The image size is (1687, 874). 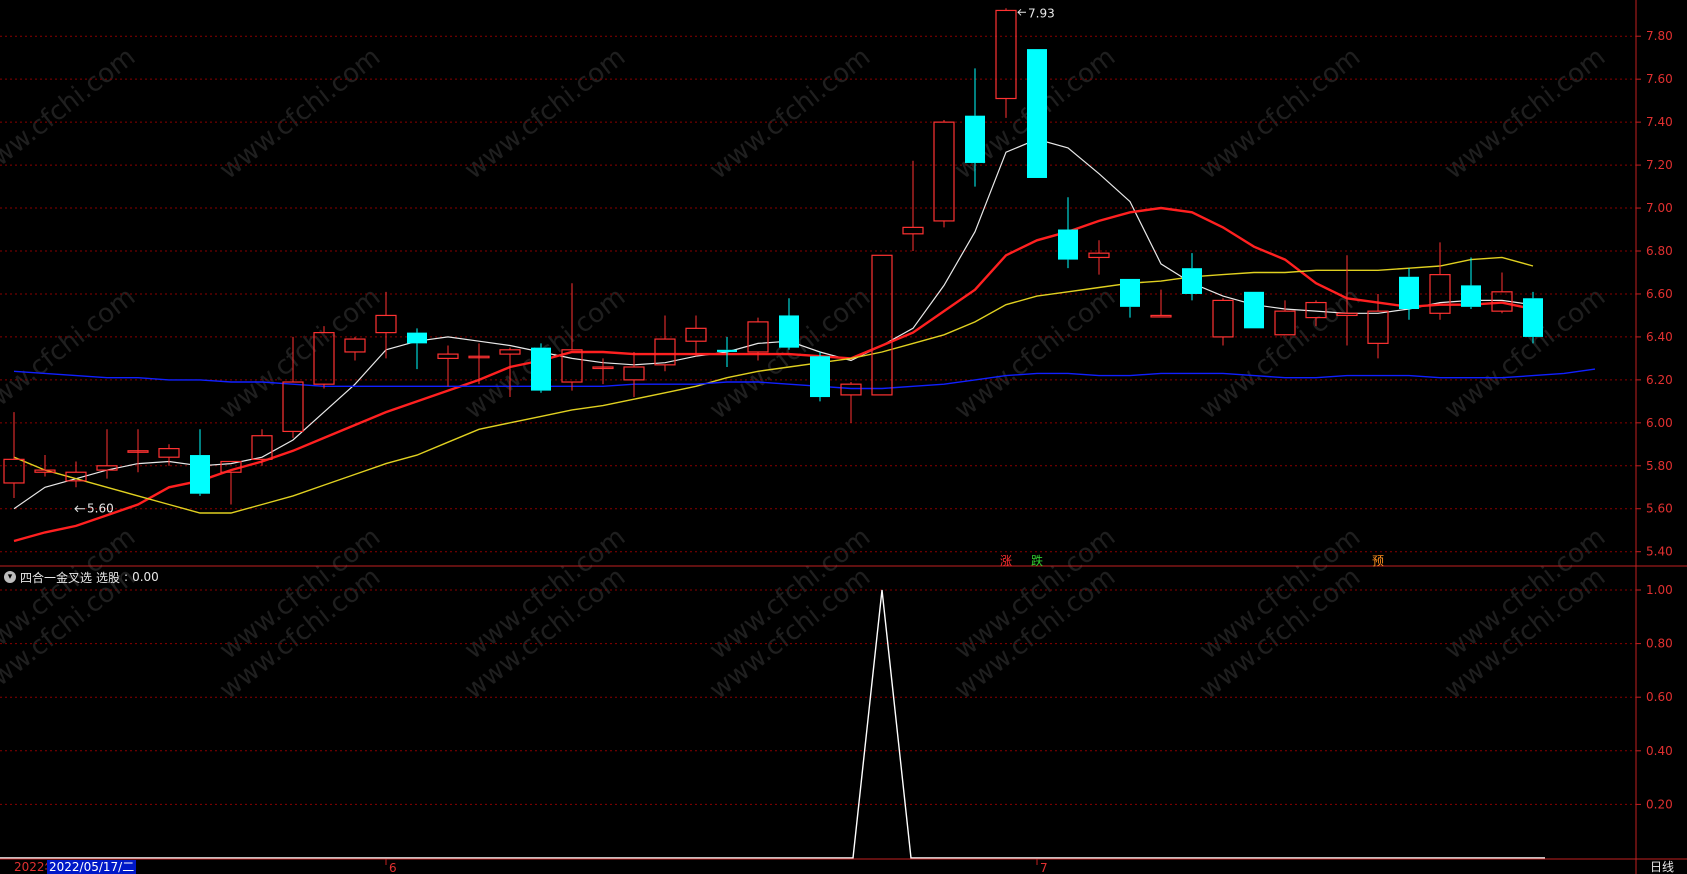 I want to click on chevron-down-icon: ▾, so click(x=10, y=577).